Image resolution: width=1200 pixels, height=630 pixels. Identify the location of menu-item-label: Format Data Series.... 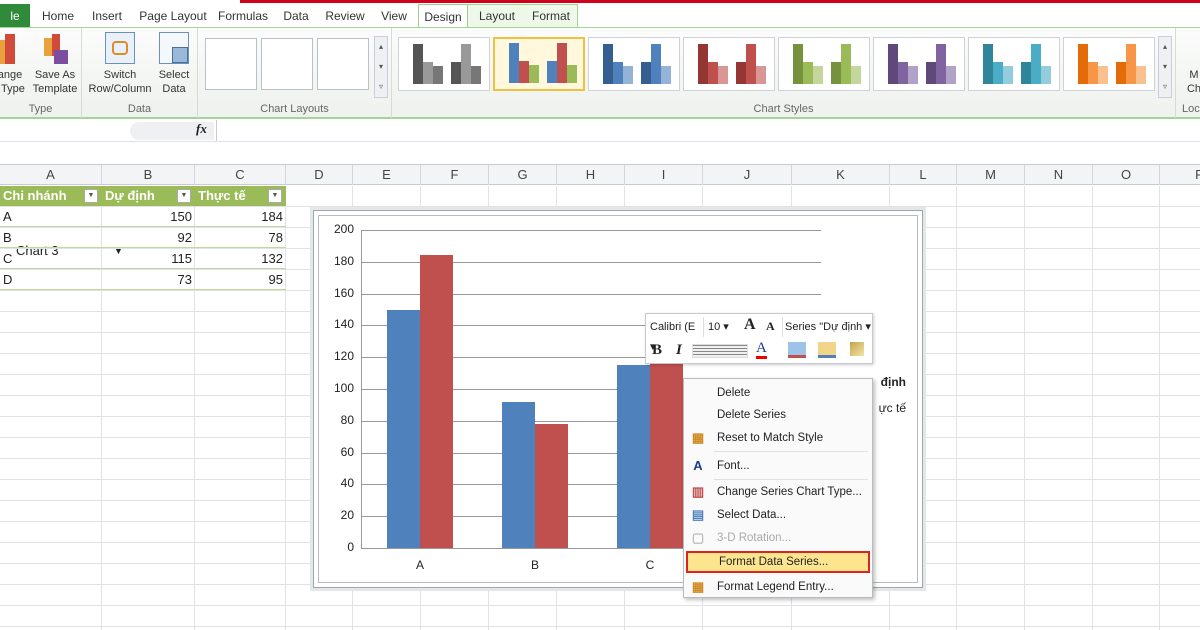
(774, 562).